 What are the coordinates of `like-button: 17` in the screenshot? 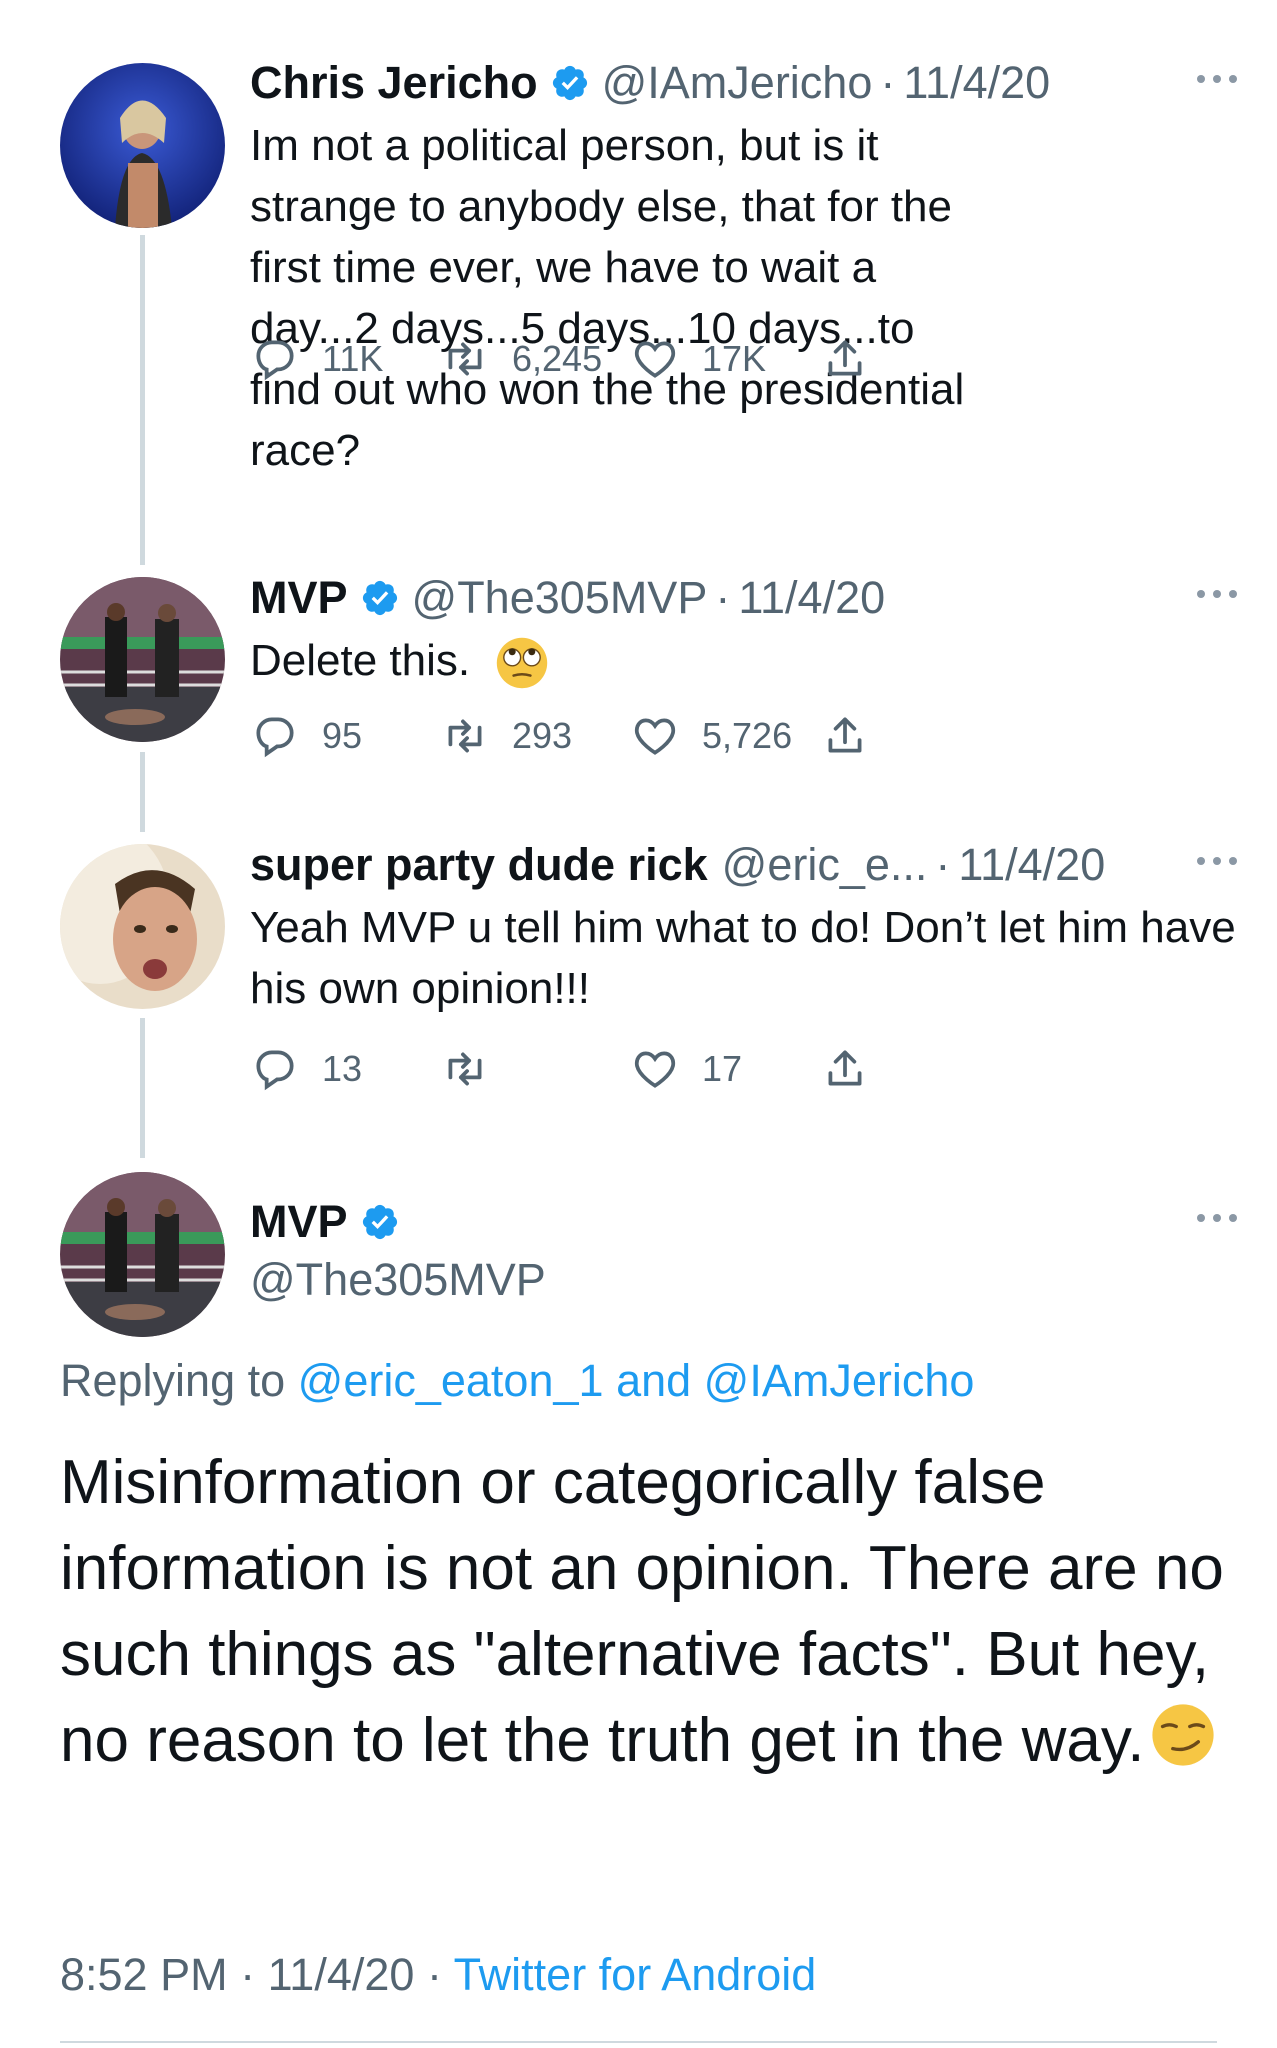 It's located at (686, 1069).